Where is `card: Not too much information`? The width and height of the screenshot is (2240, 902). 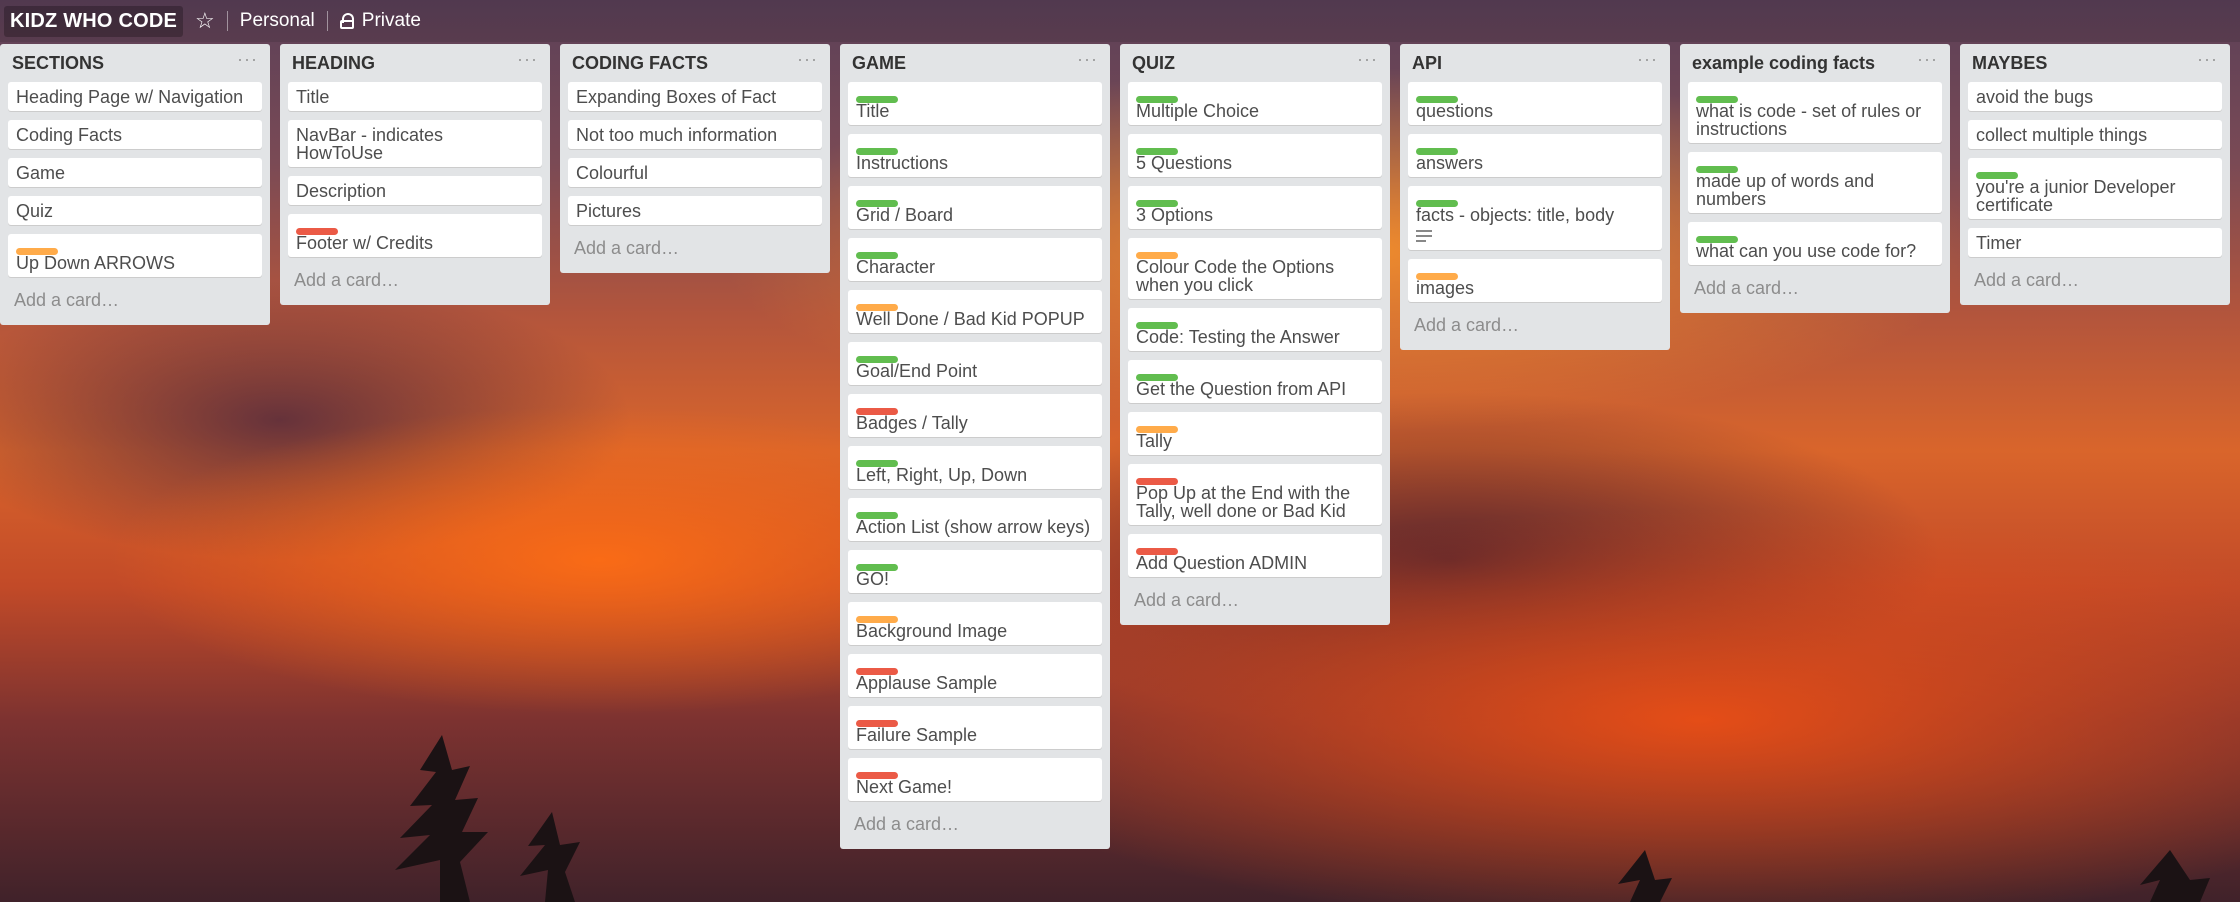
card: Not too much information is located at coordinates (695, 134).